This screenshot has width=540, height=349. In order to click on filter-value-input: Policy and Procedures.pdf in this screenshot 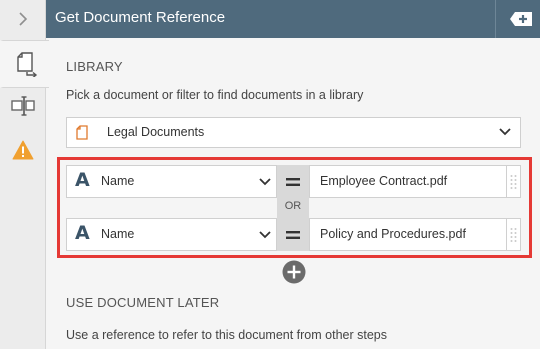, I will do `click(408, 234)`.